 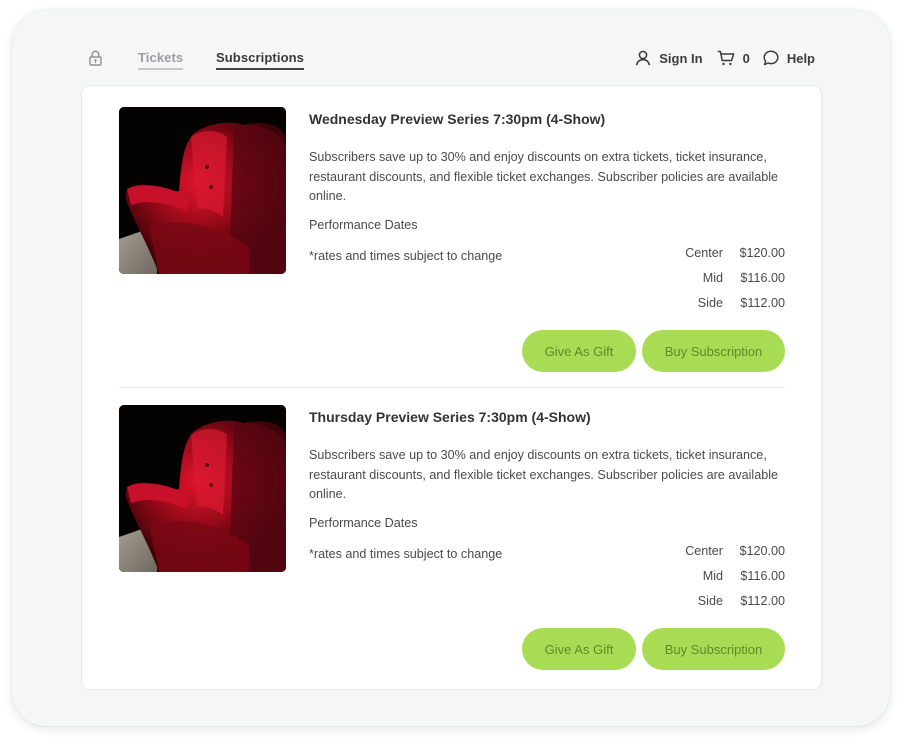 What do you see at coordinates (775, 58) in the screenshot?
I see `chat-bubble-icon` at bounding box center [775, 58].